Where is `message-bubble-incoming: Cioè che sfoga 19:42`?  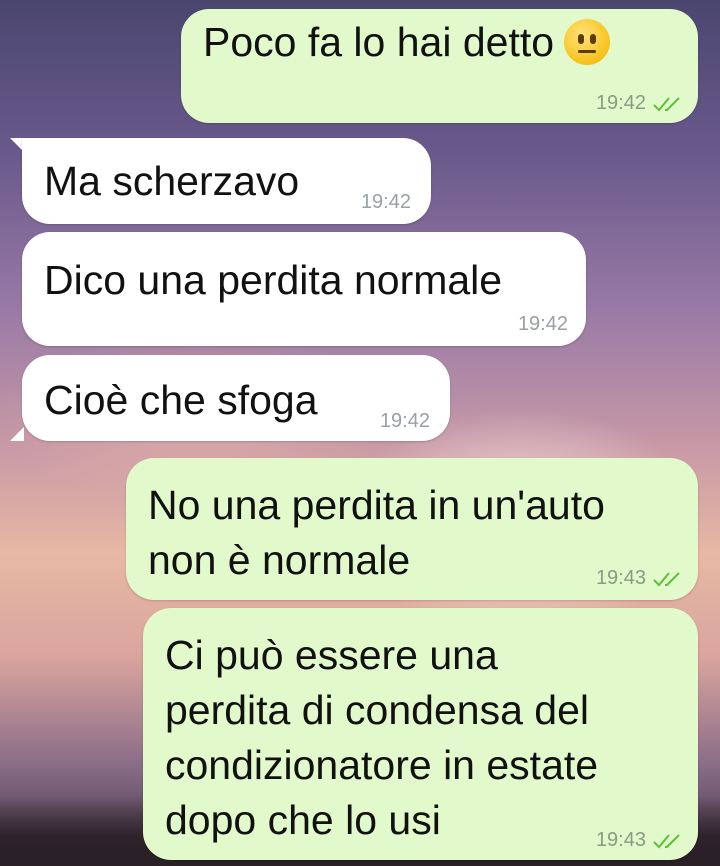 message-bubble-incoming: Cioè che sfoga 19:42 is located at coordinates (236, 398).